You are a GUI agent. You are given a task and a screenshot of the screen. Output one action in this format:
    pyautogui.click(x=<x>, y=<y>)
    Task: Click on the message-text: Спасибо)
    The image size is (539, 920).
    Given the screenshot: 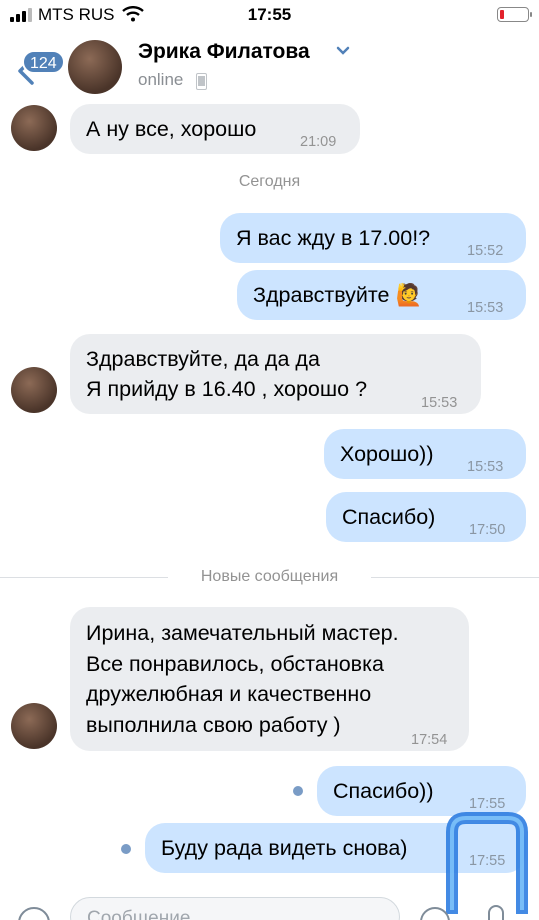 What is the action you would take?
    pyautogui.click(x=389, y=517)
    